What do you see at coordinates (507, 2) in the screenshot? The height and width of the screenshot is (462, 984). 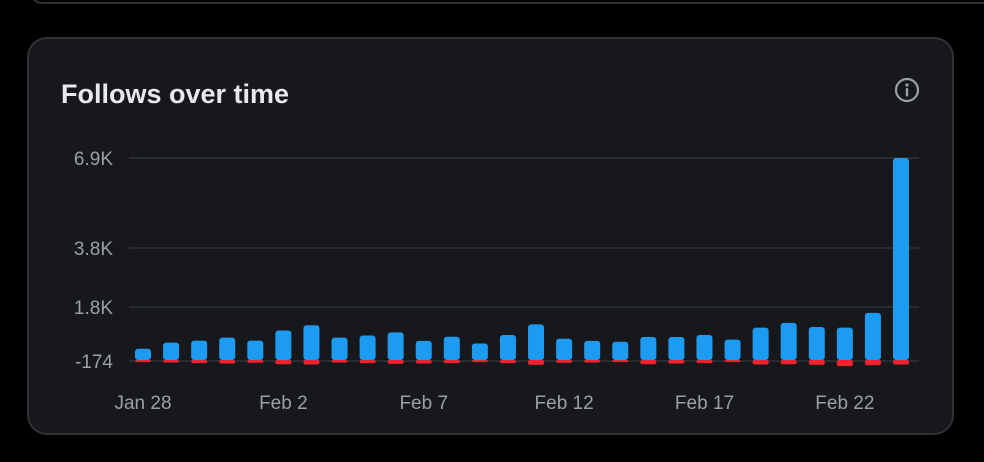 I see `previous-card-edge` at bounding box center [507, 2].